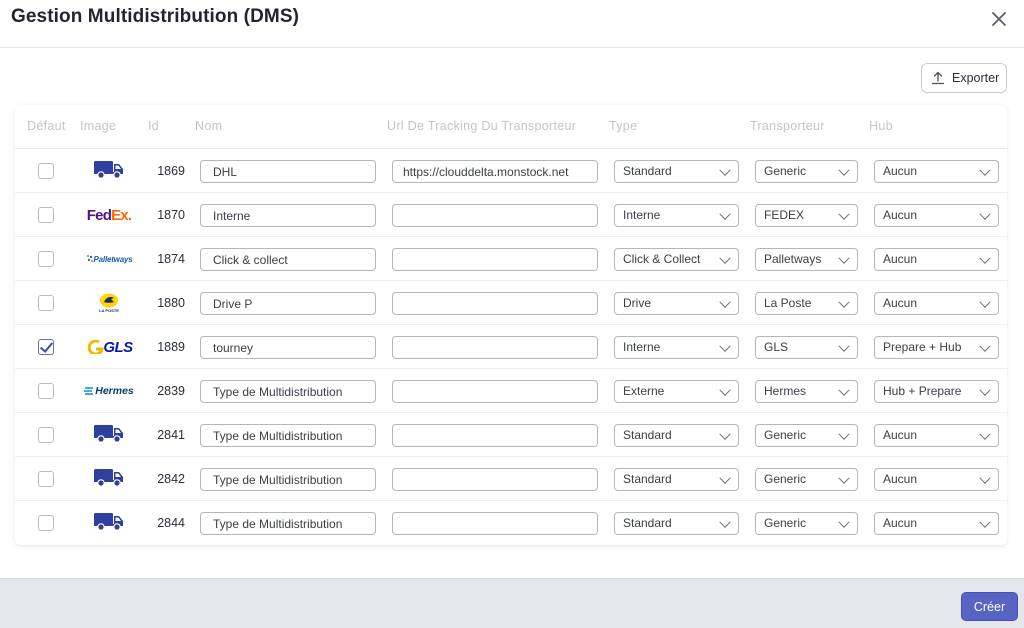 The height and width of the screenshot is (628, 1024). What do you see at coordinates (154, 126) in the screenshot?
I see `header-id: Id` at bounding box center [154, 126].